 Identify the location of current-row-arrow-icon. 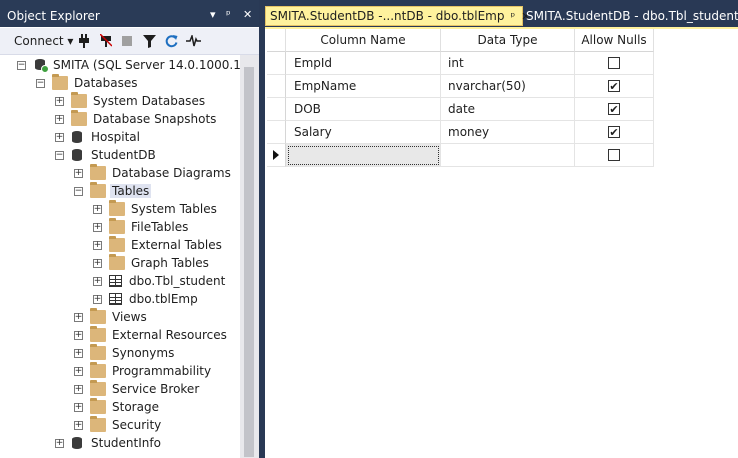
(276, 155).